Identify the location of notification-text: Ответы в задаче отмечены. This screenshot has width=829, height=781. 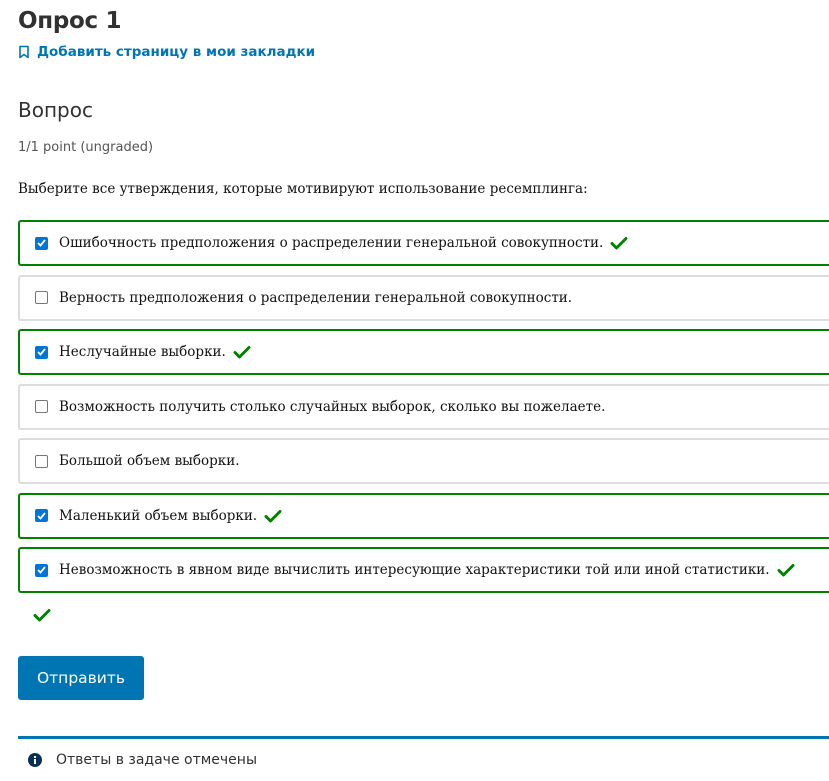
(157, 760).